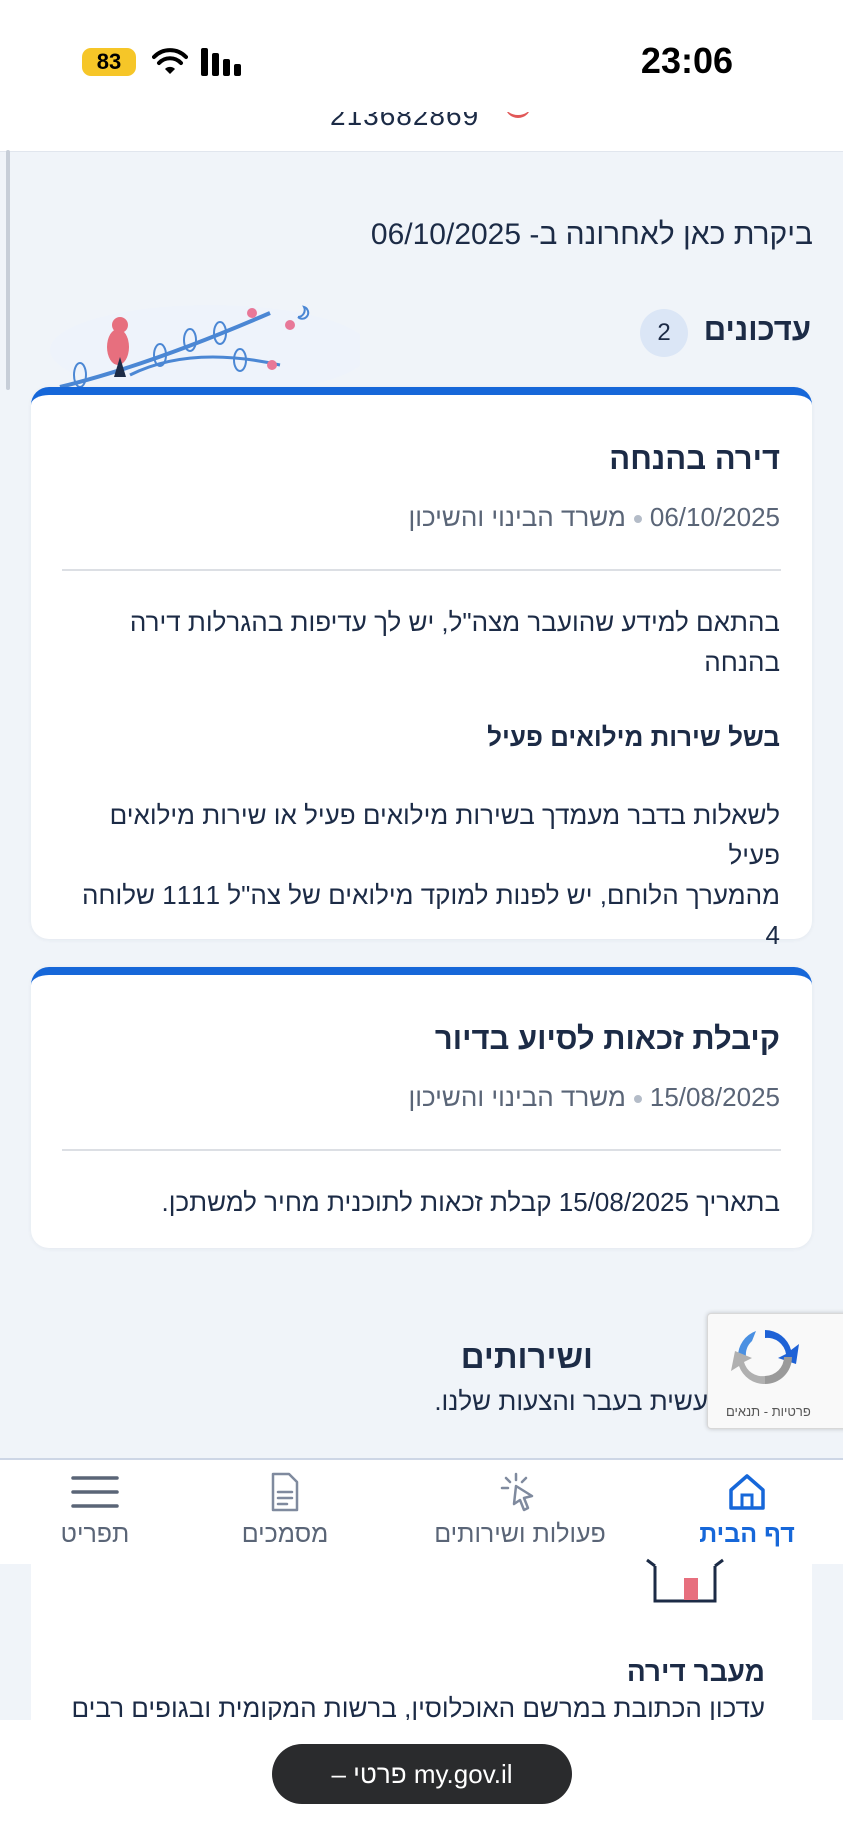  I want to click on clock: 23:06, so click(686, 60).